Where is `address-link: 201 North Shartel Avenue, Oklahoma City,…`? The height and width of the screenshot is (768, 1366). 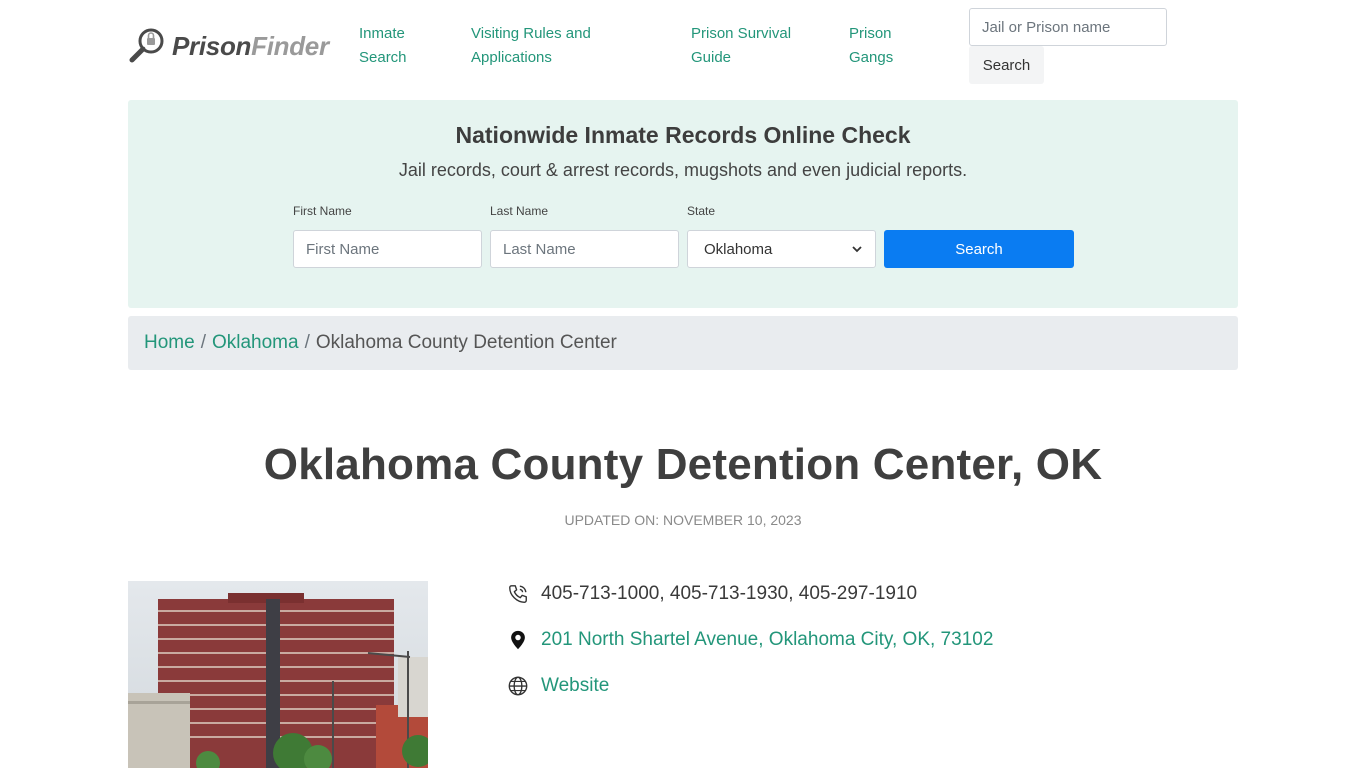
address-link: 201 North Shartel Avenue, Oklahoma City,… is located at coordinates (767, 640).